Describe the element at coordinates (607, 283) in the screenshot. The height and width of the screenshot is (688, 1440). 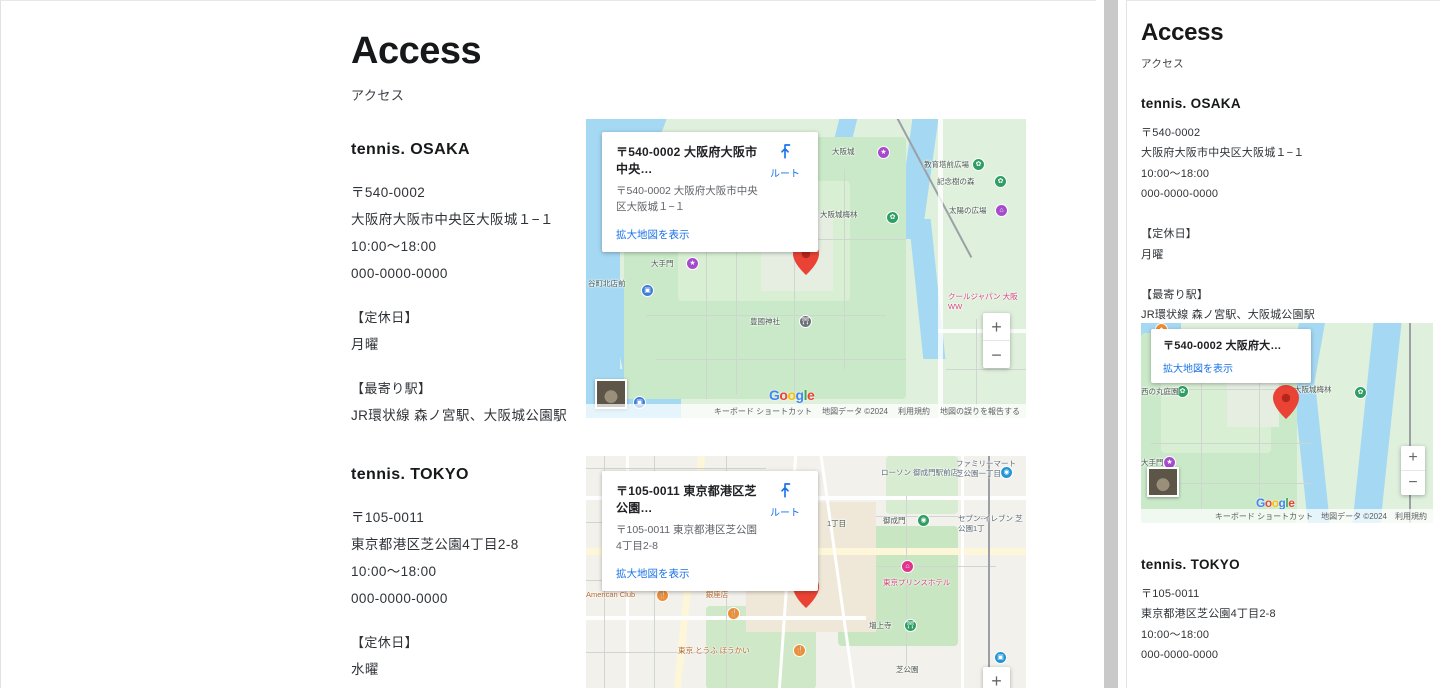
I see `poi-label-tanimachi: 谷町北店前` at that location.